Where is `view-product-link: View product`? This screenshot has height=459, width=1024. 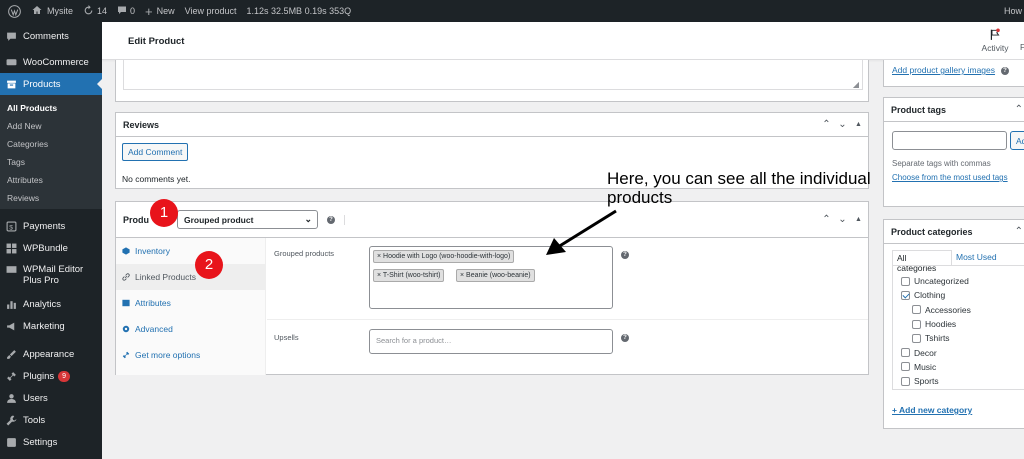
view-product-link: View product is located at coordinates (211, 11).